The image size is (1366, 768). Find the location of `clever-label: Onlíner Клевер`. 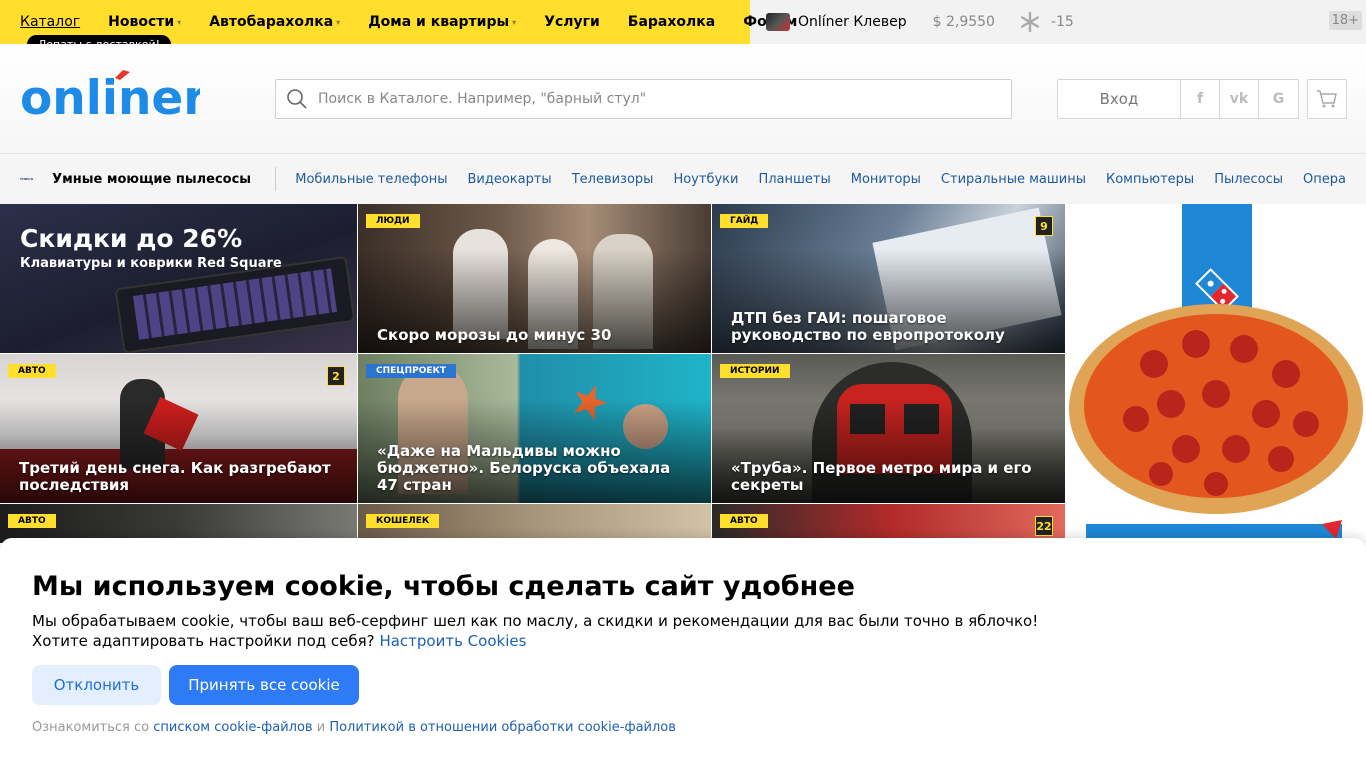

clever-label: Onlíner Клевер is located at coordinates (852, 22).